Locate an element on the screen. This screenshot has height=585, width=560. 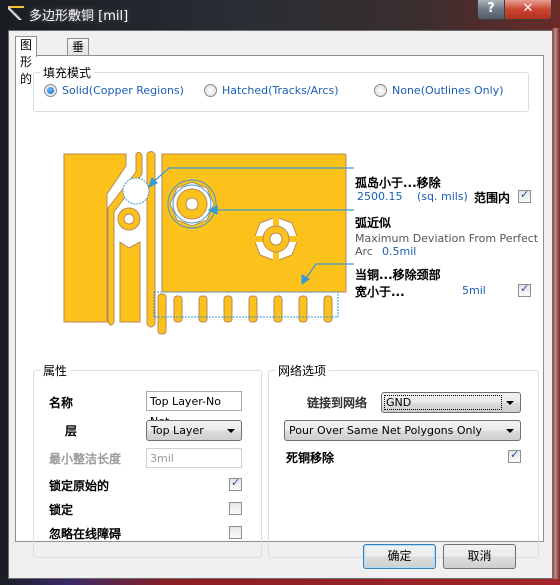
arc-desc-line2: Arc is located at coordinates (364, 251).